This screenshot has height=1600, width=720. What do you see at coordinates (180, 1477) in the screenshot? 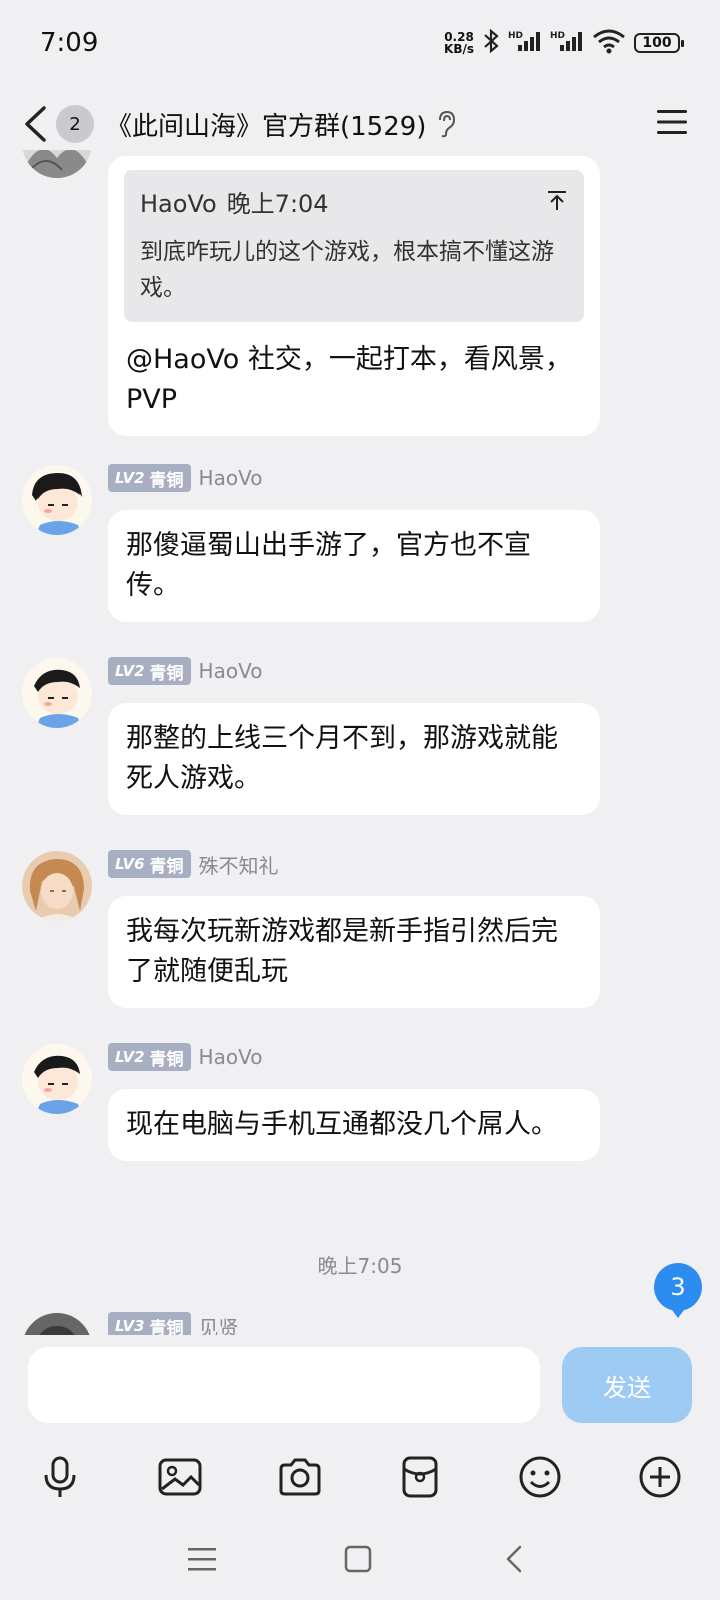
I see `image-icon` at bounding box center [180, 1477].